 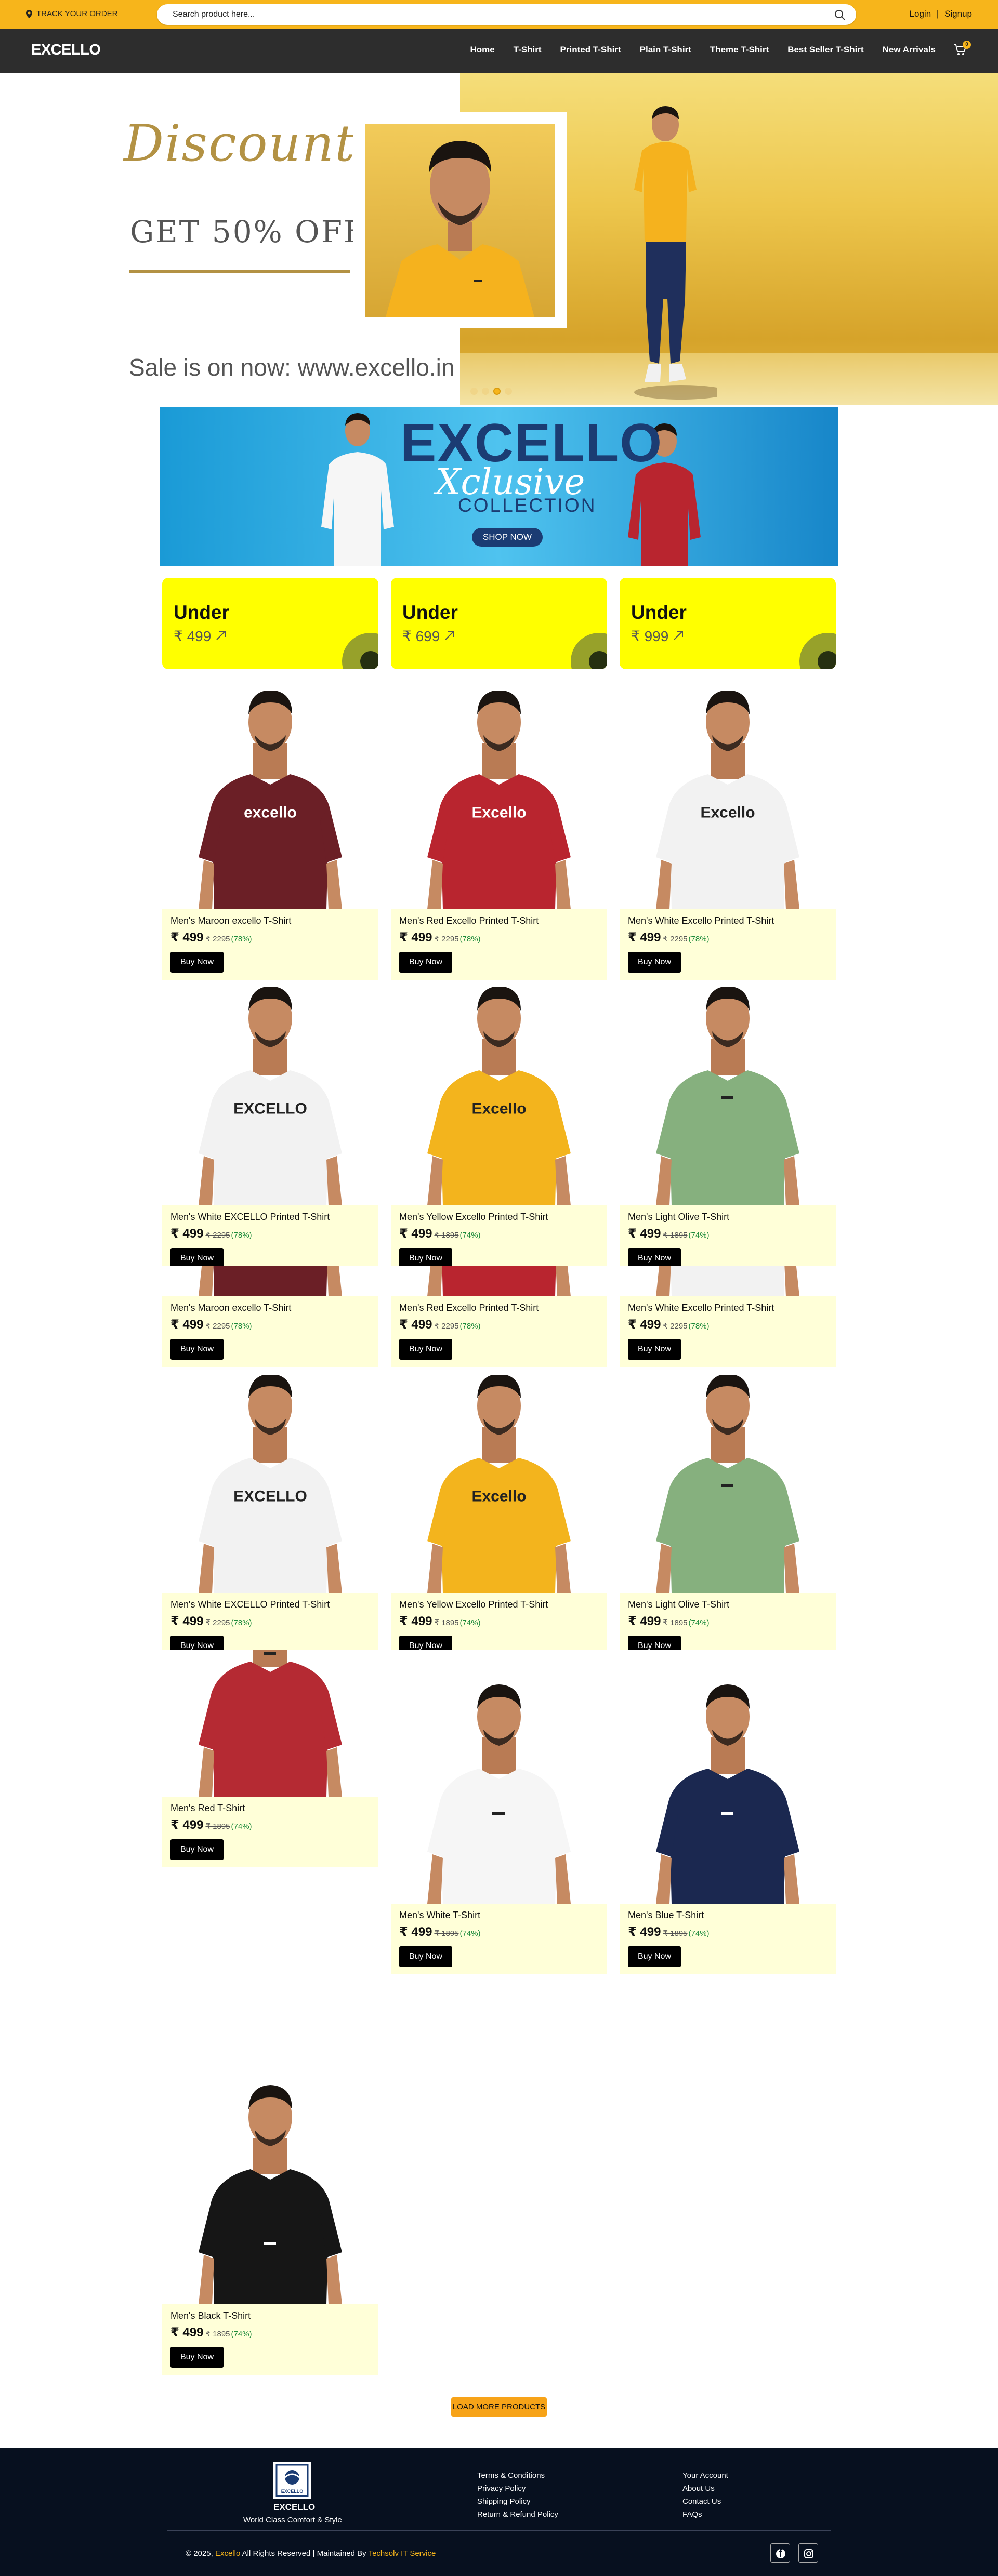 What do you see at coordinates (270, 1809) in the screenshot?
I see `product-name: Men's Red T-Shirt` at bounding box center [270, 1809].